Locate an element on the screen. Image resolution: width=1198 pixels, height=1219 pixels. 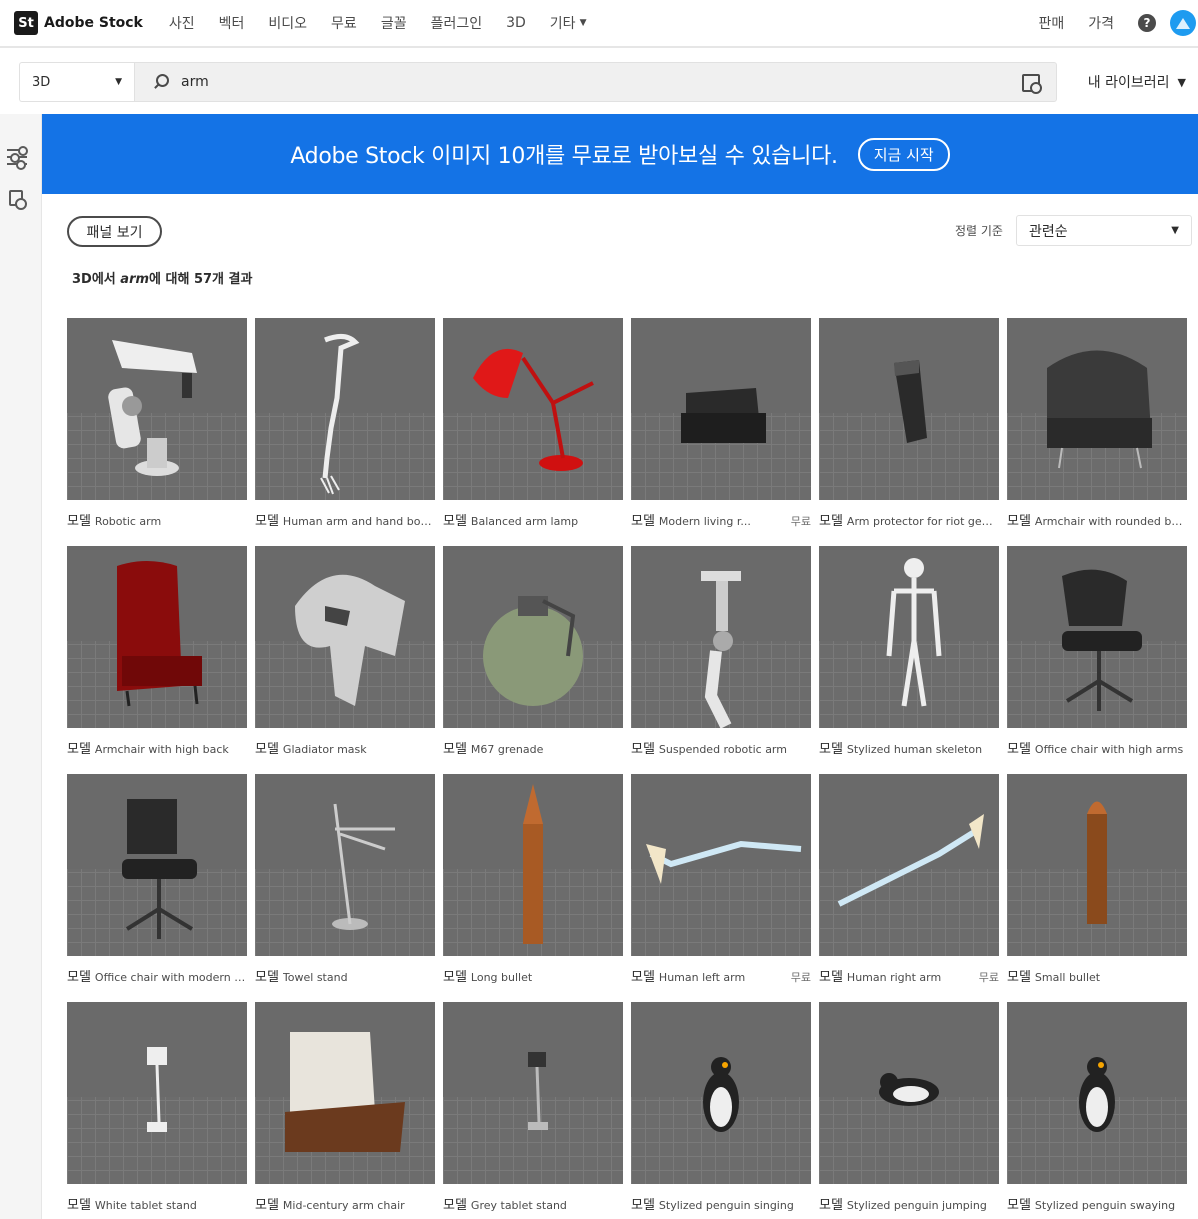
result-card: 모델 Stylized penguin swaying is located at coordinates (1097, 1110).